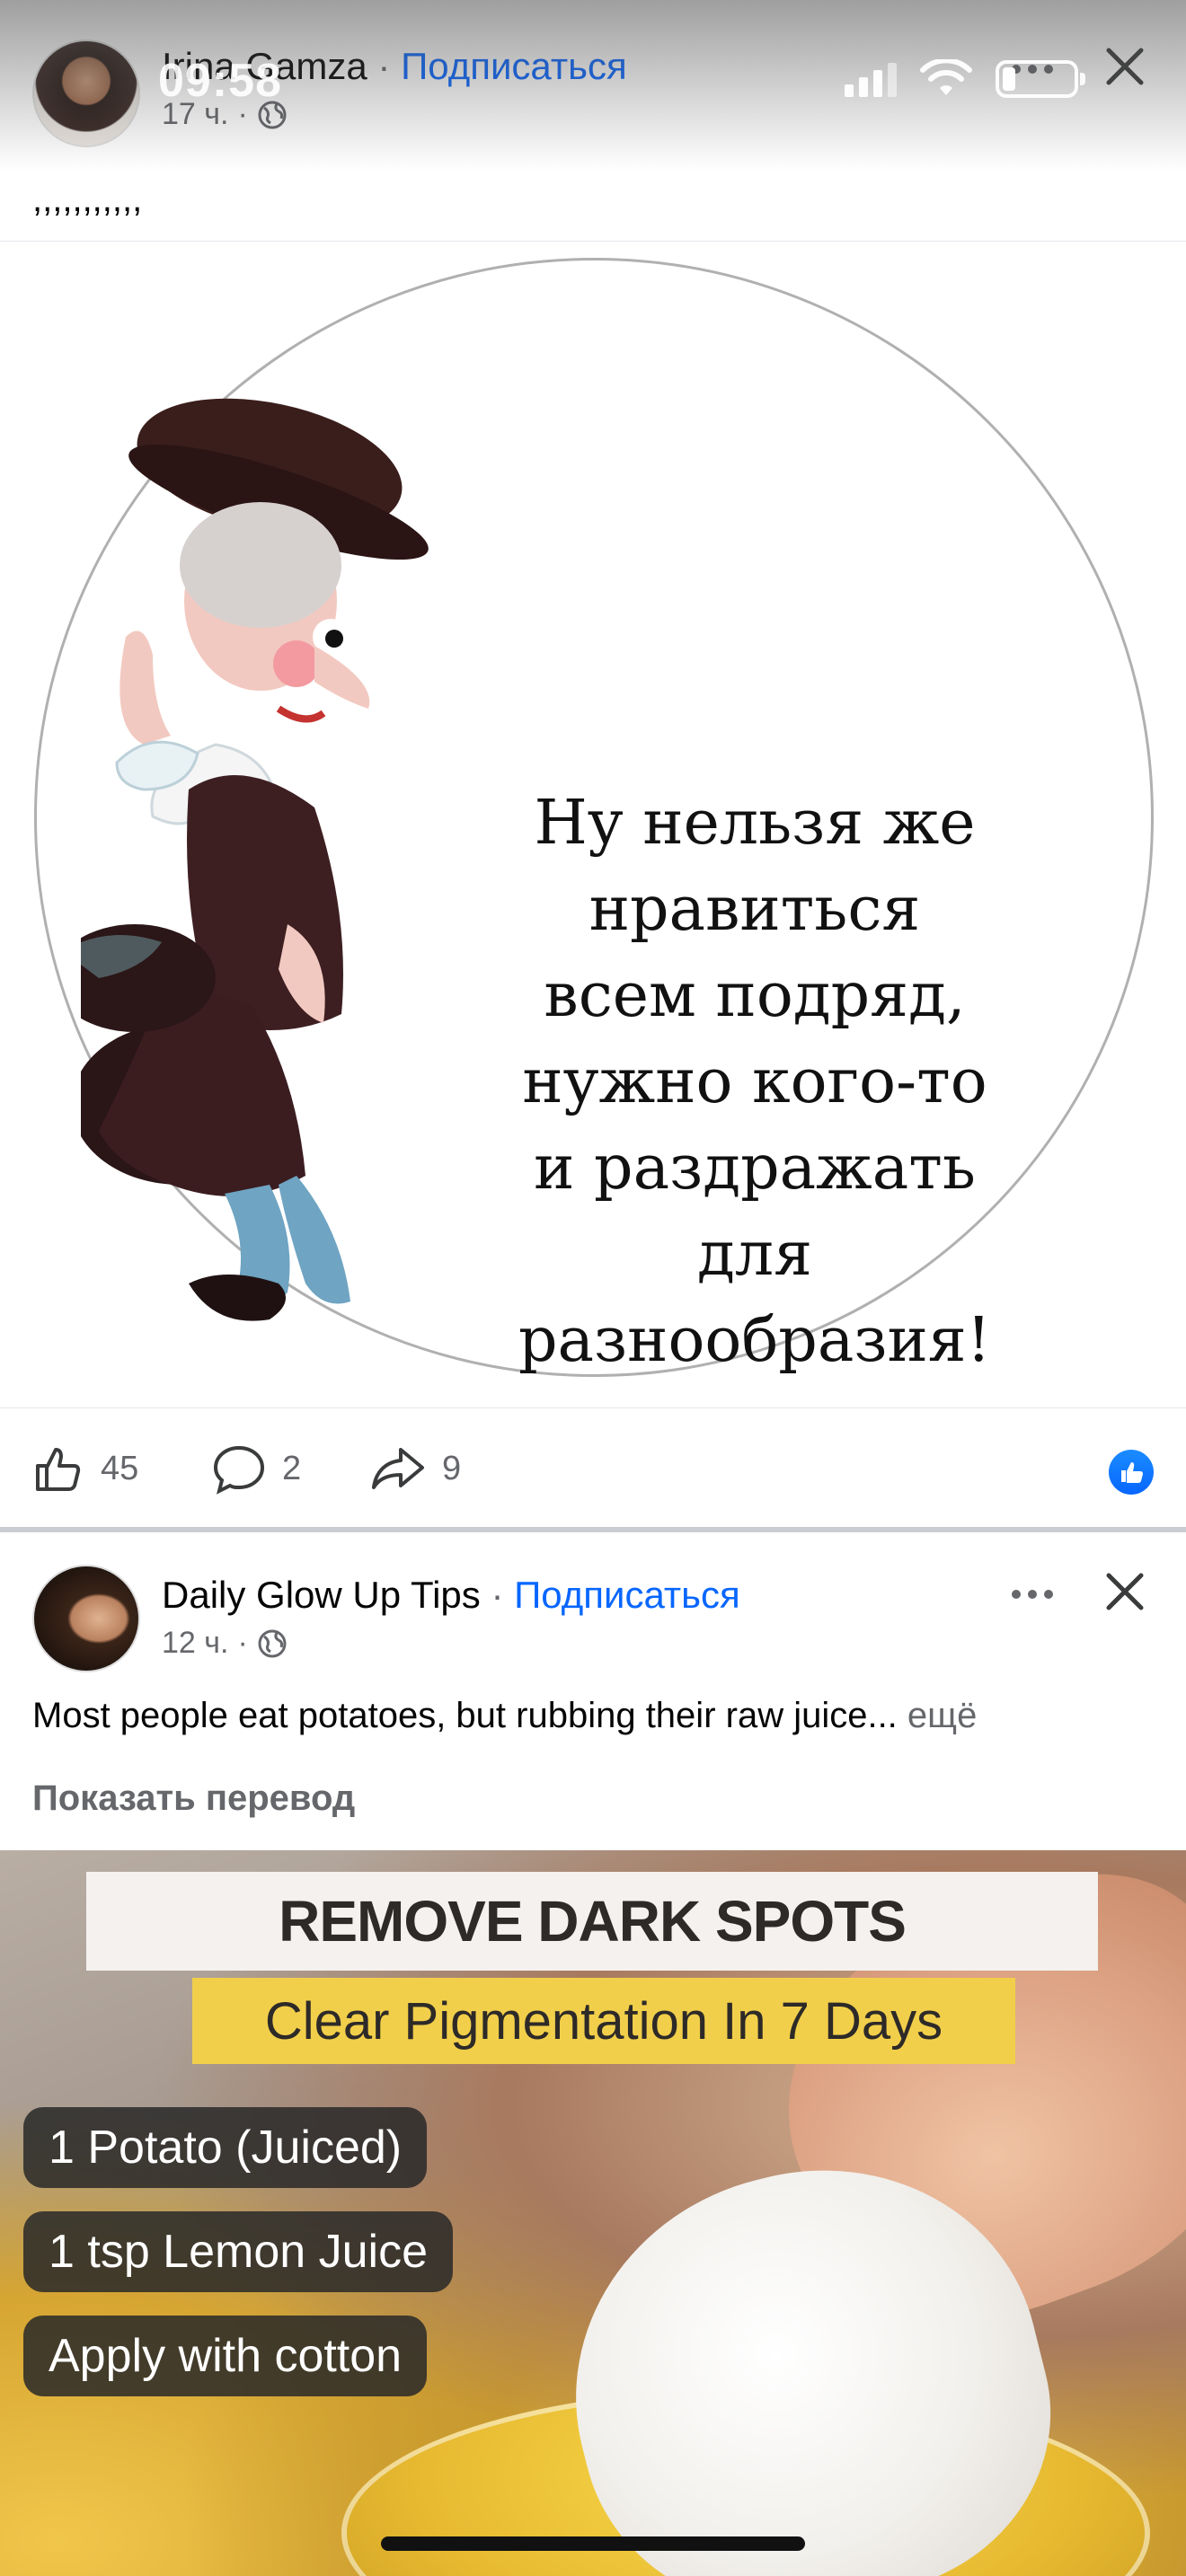 This screenshot has height=2576, width=1186. I want to click on share-icon, so click(398, 1468).